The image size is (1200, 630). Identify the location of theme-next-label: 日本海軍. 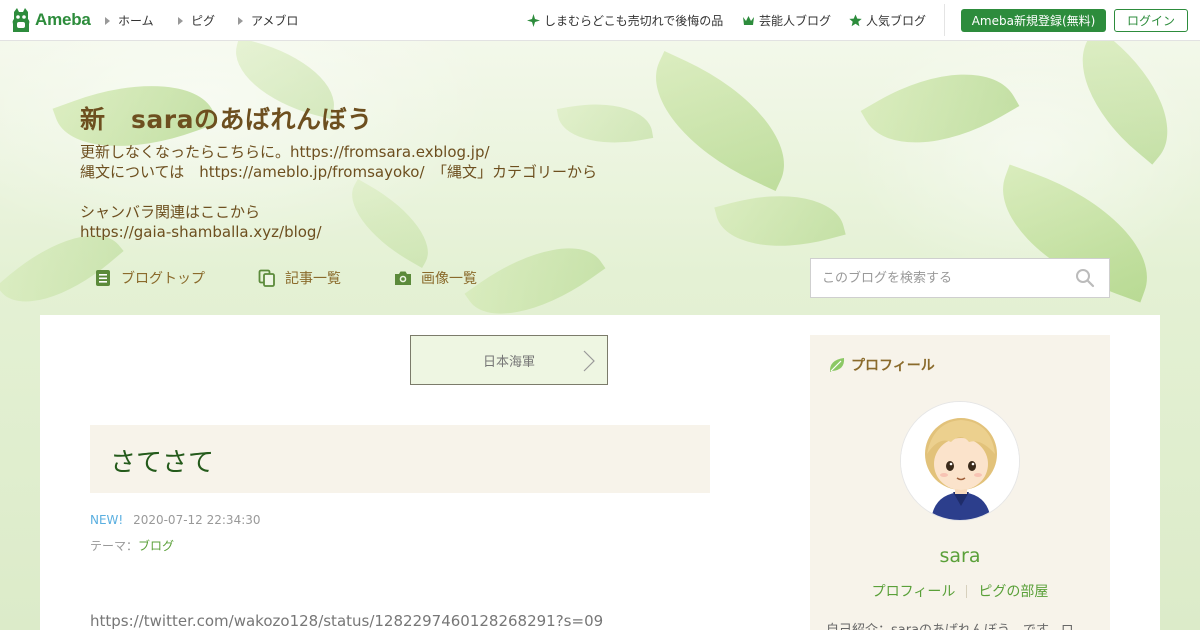
(508, 362).